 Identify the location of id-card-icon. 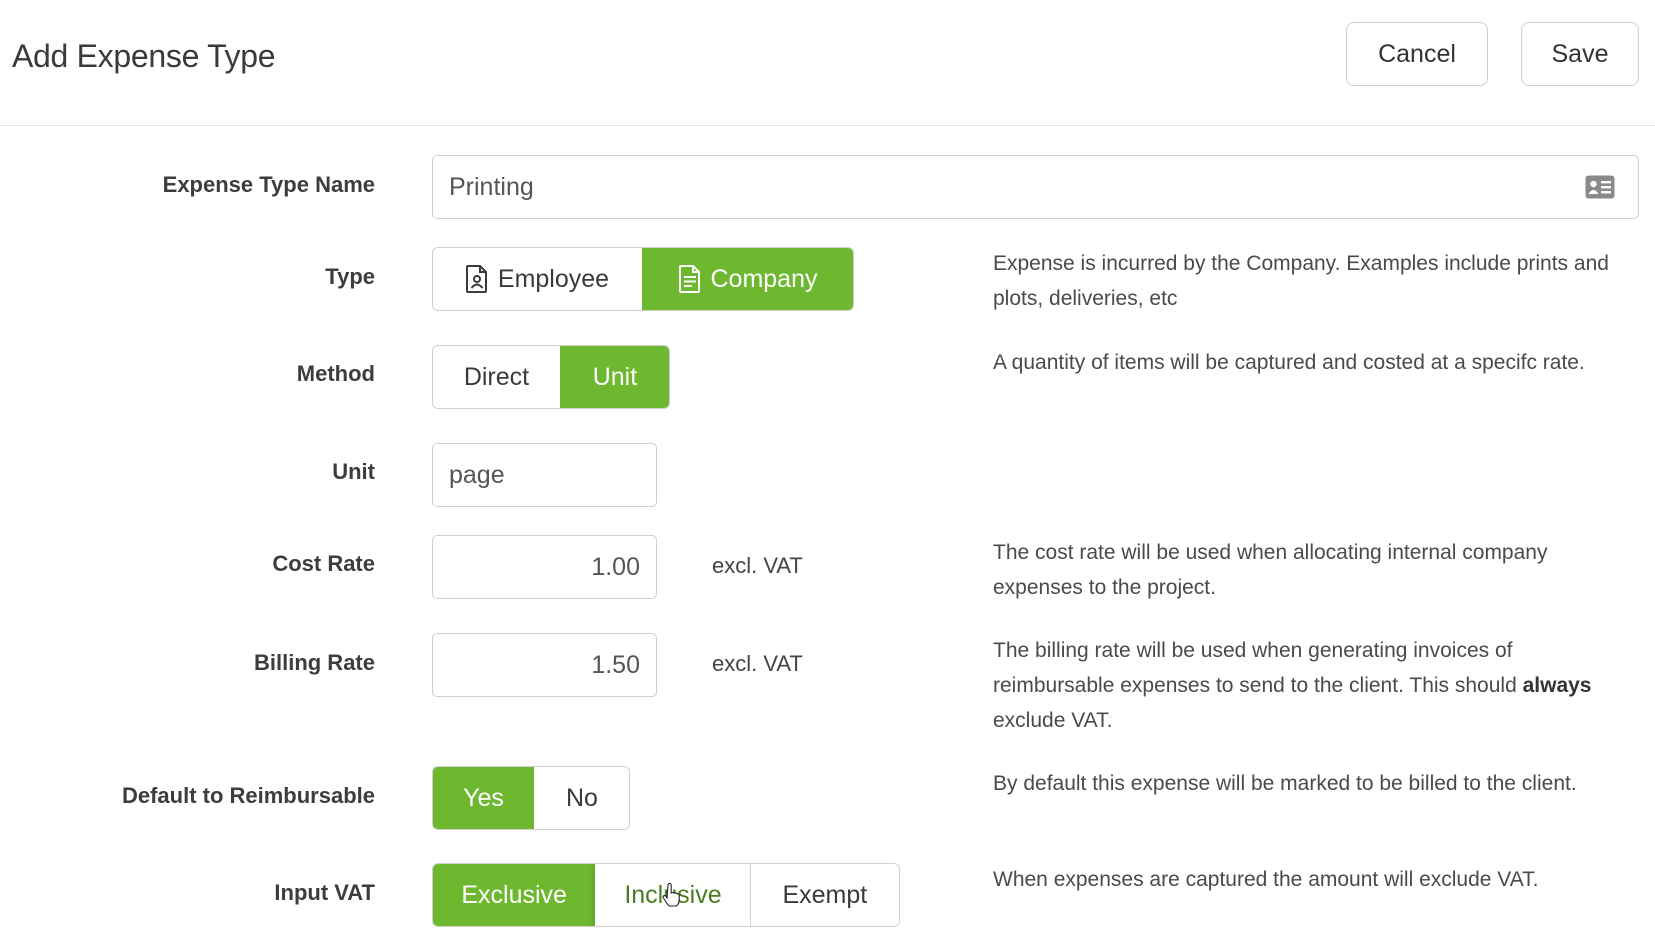
(1600, 187).